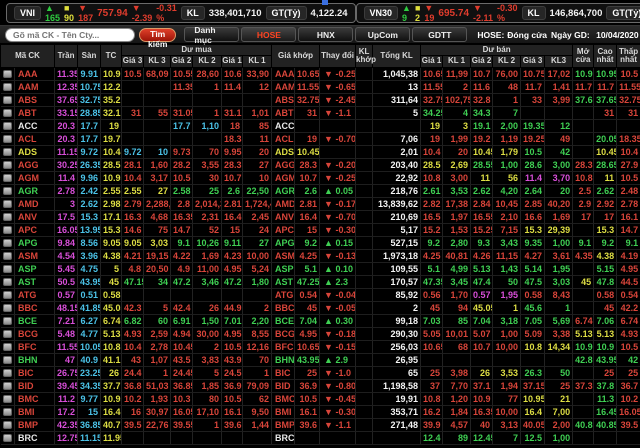 The width and height of the screenshot is (640, 448). Describe the element at coordinates (35, 178) in the screenshot. I see `ticker-cell: AGM` at that location.